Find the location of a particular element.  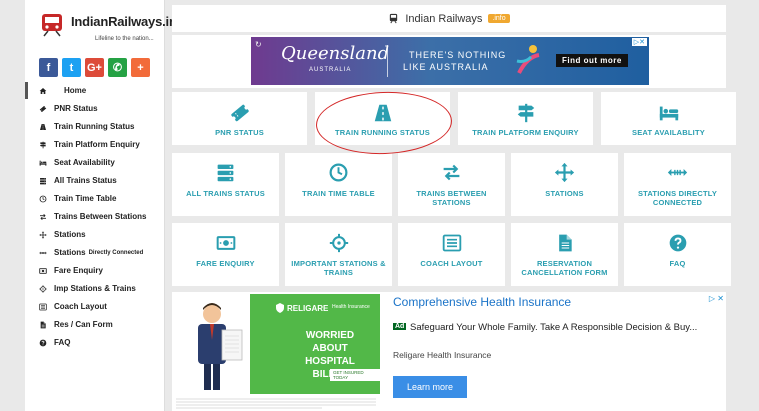

server-icon is located at coordinates (43, 181).